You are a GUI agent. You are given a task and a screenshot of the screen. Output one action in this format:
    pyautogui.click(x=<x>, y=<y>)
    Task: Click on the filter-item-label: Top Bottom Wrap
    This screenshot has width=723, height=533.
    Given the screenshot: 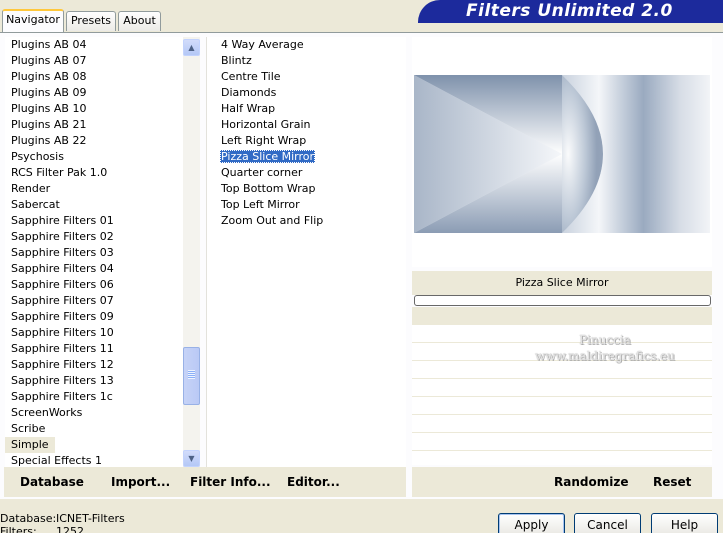 What is the action you would take?
    pyautogui.click(x=268, y=188)
    